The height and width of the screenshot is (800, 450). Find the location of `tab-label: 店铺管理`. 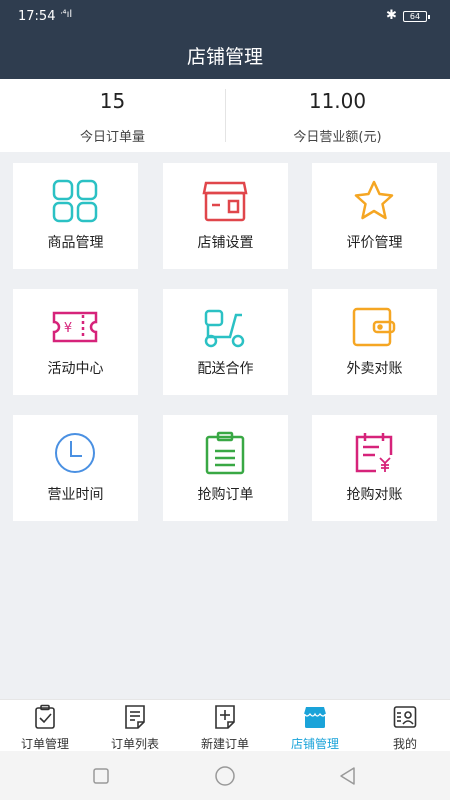

tab-label: 店铺管理 is located at coordinates (314, 744).